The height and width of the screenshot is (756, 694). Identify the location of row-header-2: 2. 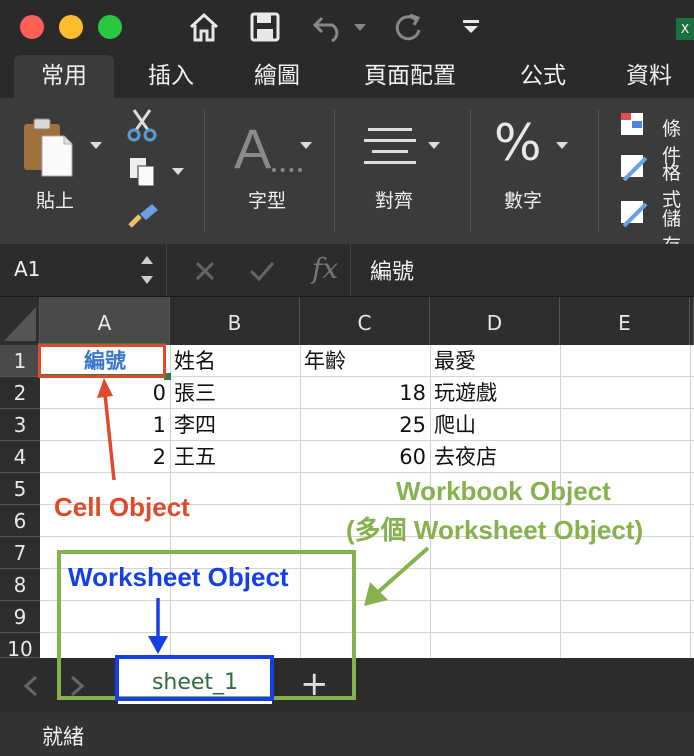
(20, 393).